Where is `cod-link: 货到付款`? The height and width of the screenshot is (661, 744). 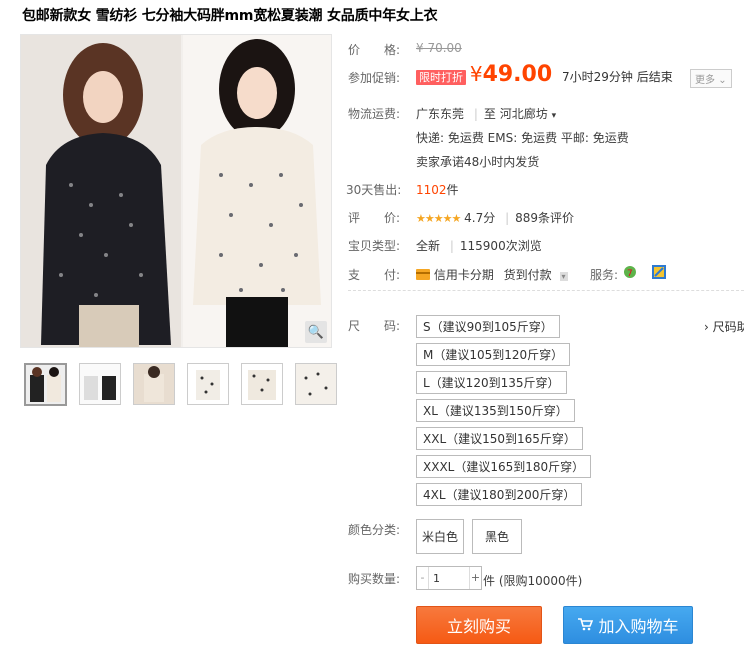
cod-link: 货到付款 is located at coordinates (528, 275).